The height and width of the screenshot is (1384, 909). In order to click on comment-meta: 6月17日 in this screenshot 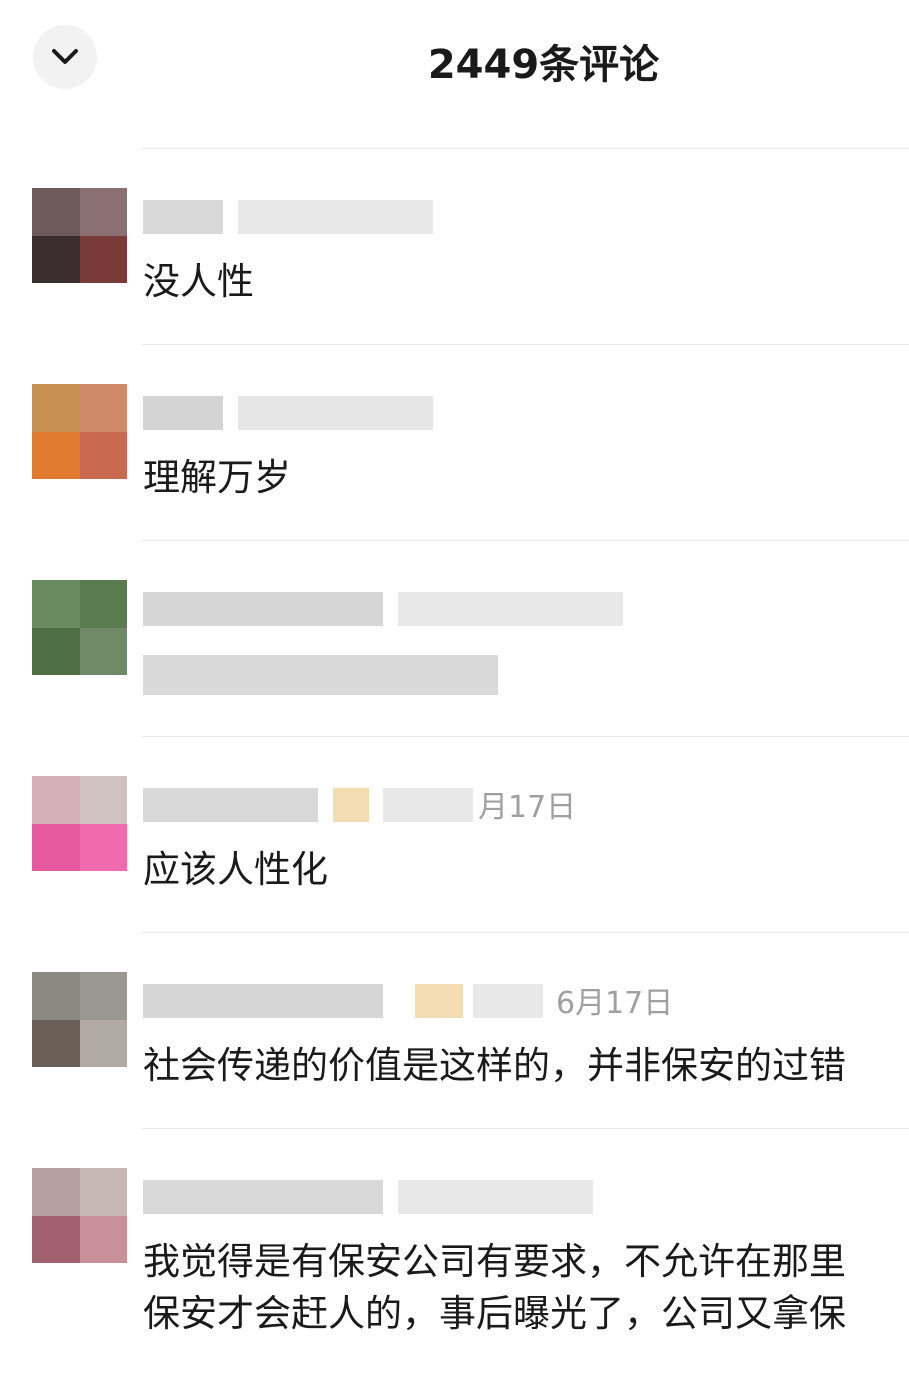, I will do `click(423, 1003)`.